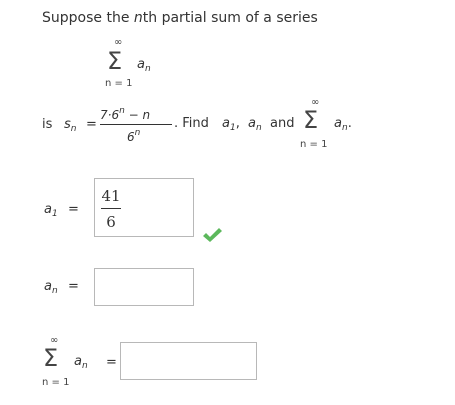 Image resolution: width=455 pixels, height=405 pixels. I want to click on find-comma: ,, so click(237, 123).